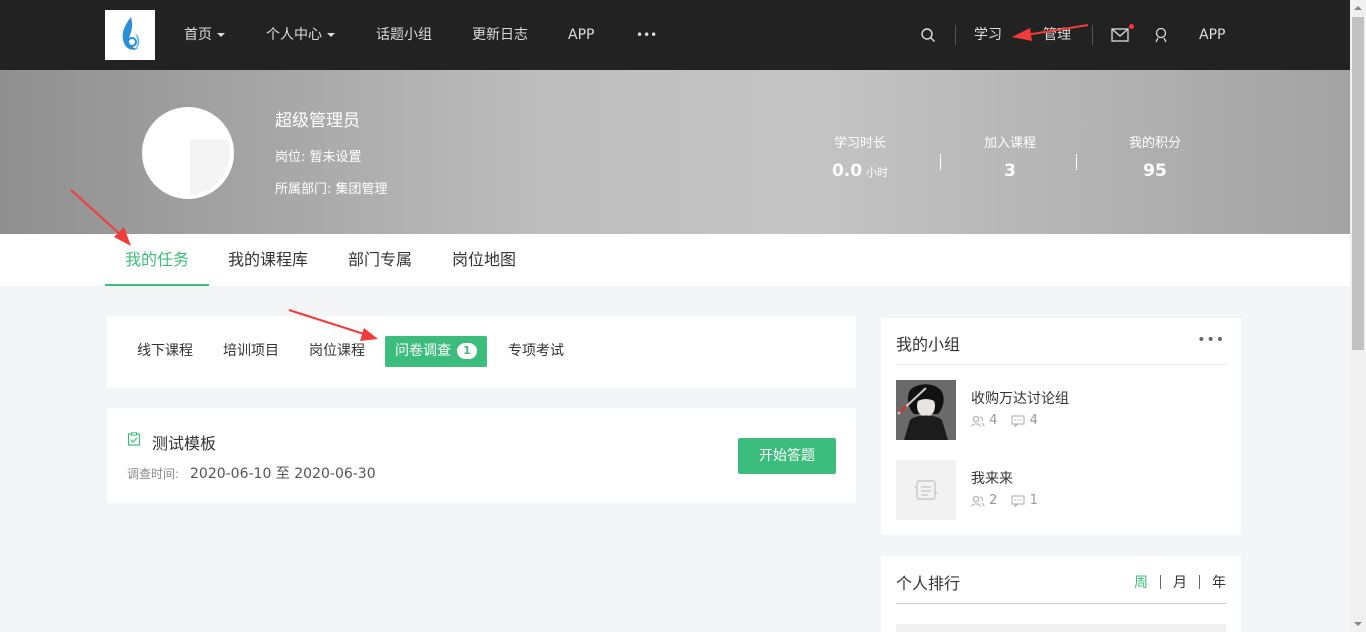 The width and height of the screenshot is (1366, 632). I want to click on avatar, so click(188, 153).